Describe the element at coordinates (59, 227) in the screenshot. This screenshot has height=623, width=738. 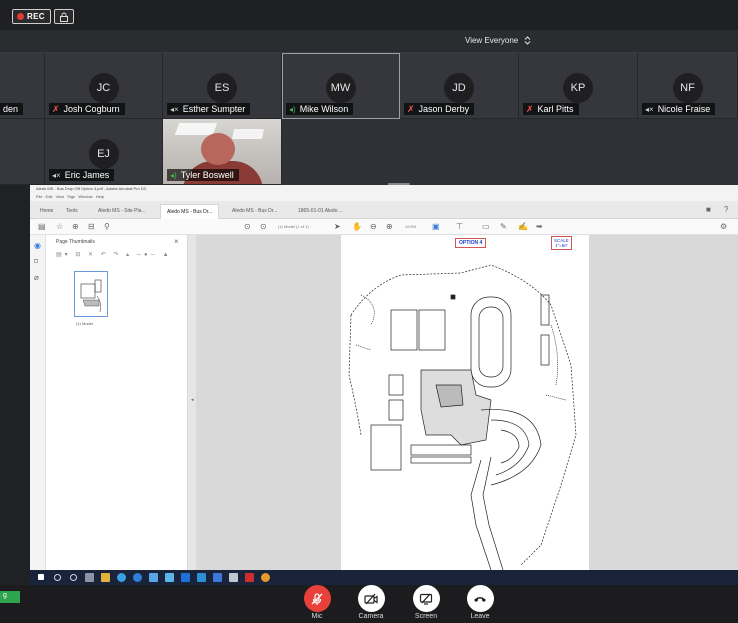
I see `bookmark-star-icon: ☆` at that location.